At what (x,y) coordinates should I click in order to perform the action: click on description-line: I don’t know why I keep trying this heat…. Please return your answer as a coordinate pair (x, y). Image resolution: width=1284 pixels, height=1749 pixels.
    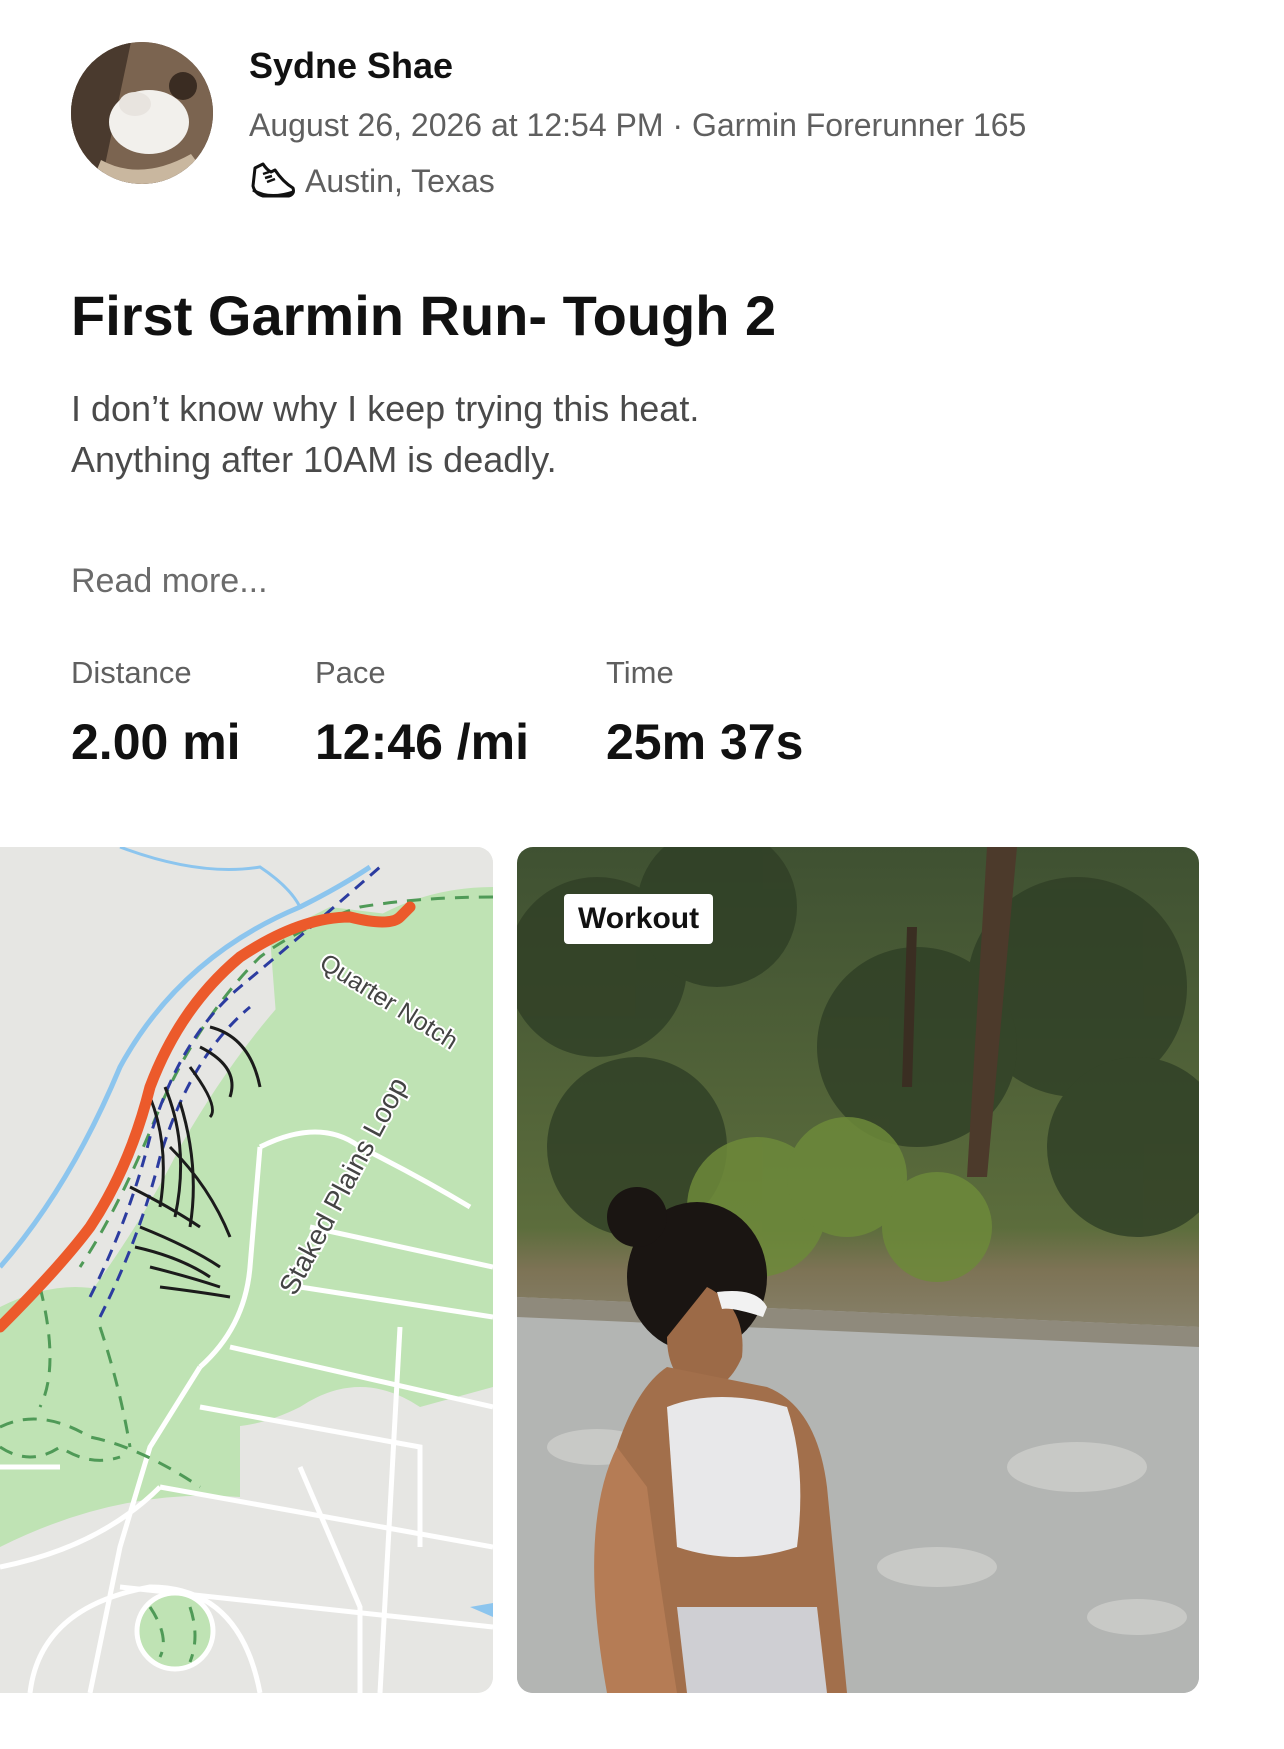
    Looking at the image, I should click on (385, 408).